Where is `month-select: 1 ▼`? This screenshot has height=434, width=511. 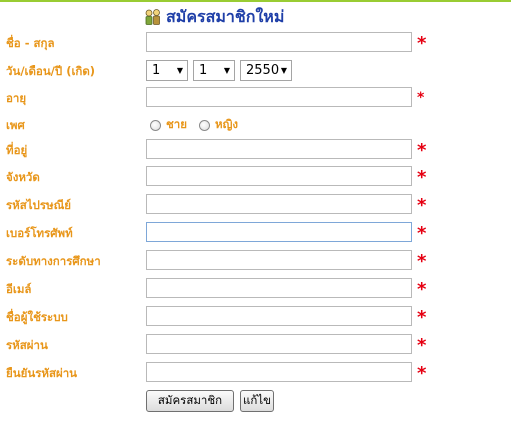
month-select: 1 ▼ is located at coordinates (214, 70).